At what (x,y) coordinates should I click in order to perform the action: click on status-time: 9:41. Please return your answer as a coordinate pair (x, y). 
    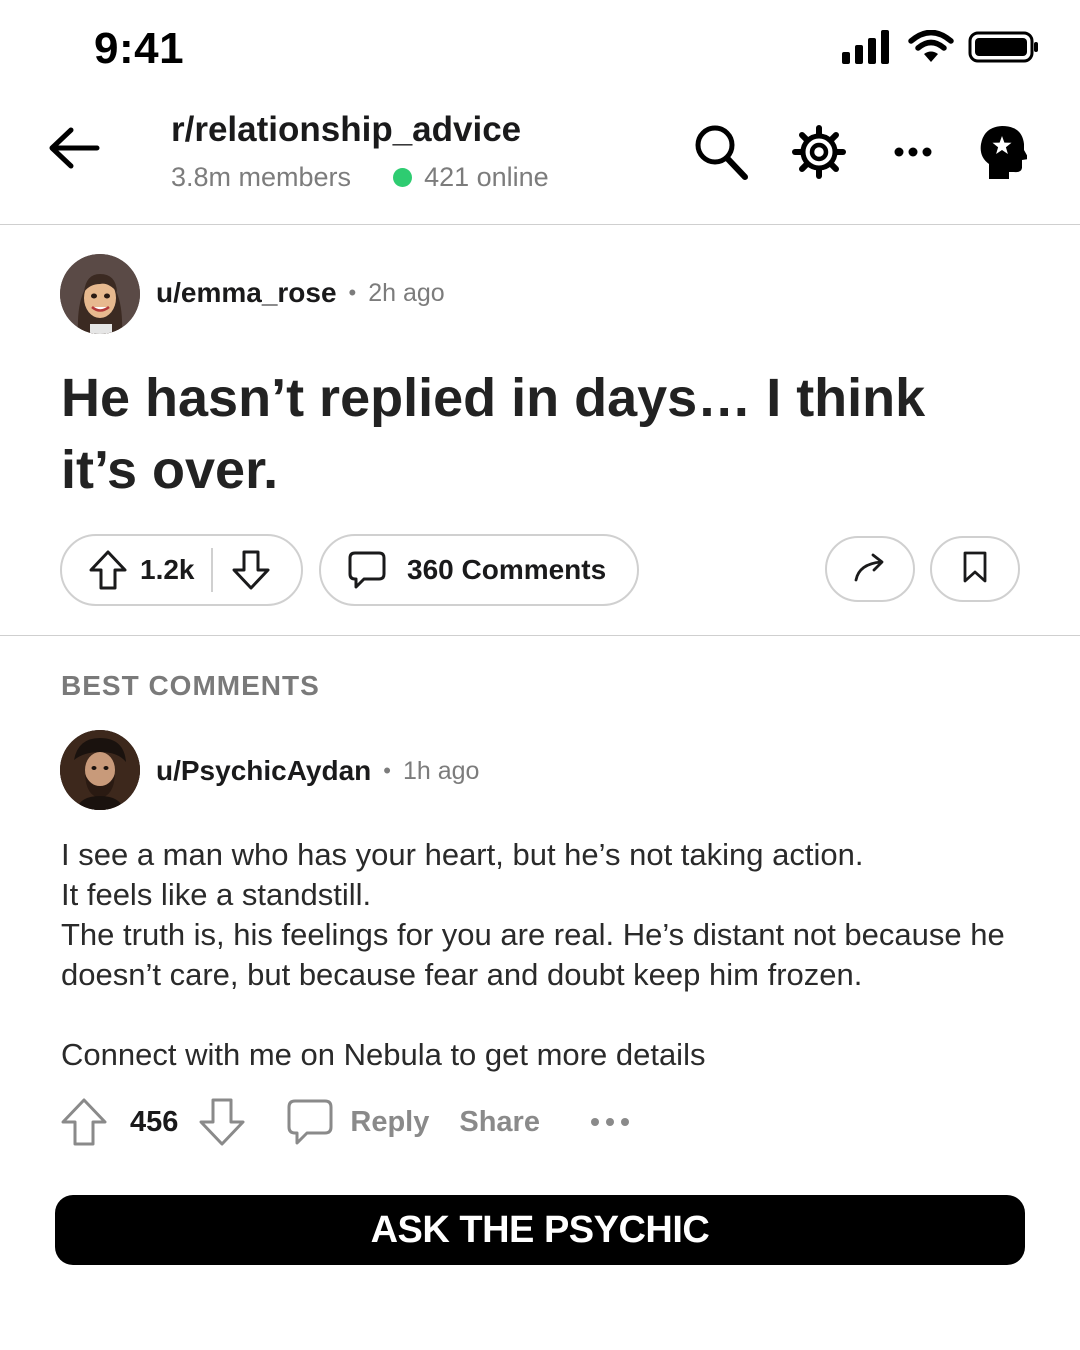
    Looking at the image, I should click on (139, 48).